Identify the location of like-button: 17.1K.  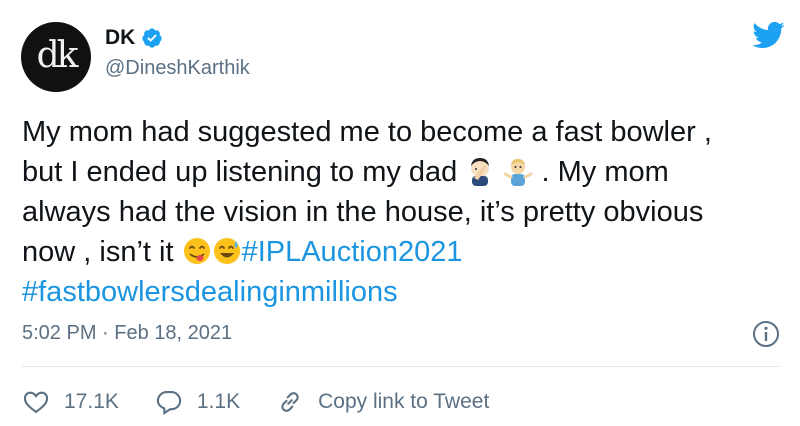
(70, 402).